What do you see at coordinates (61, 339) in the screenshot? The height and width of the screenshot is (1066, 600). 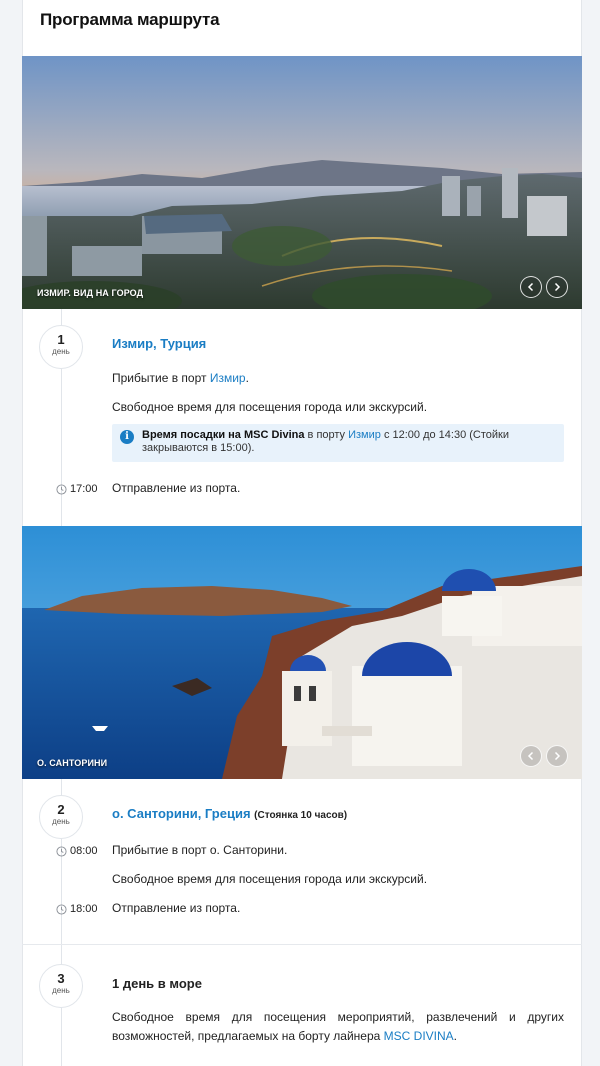 I see `day-number: 1` at bounding box center [61, 339].